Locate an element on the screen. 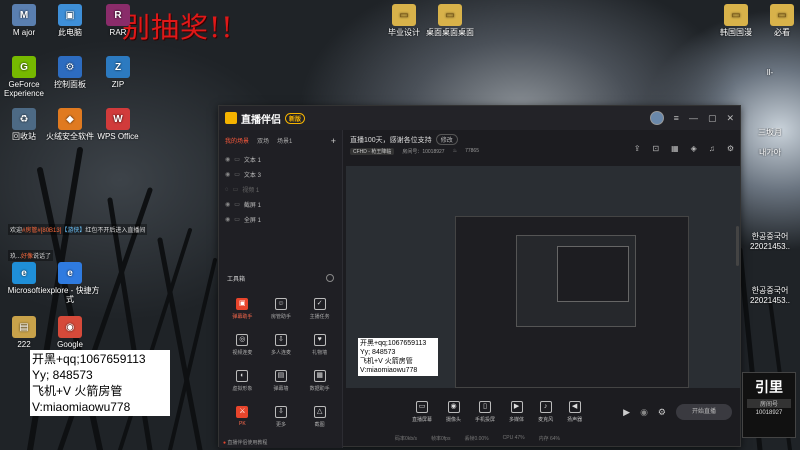  version-badge: 新版 is located at coordinates (295, 118).